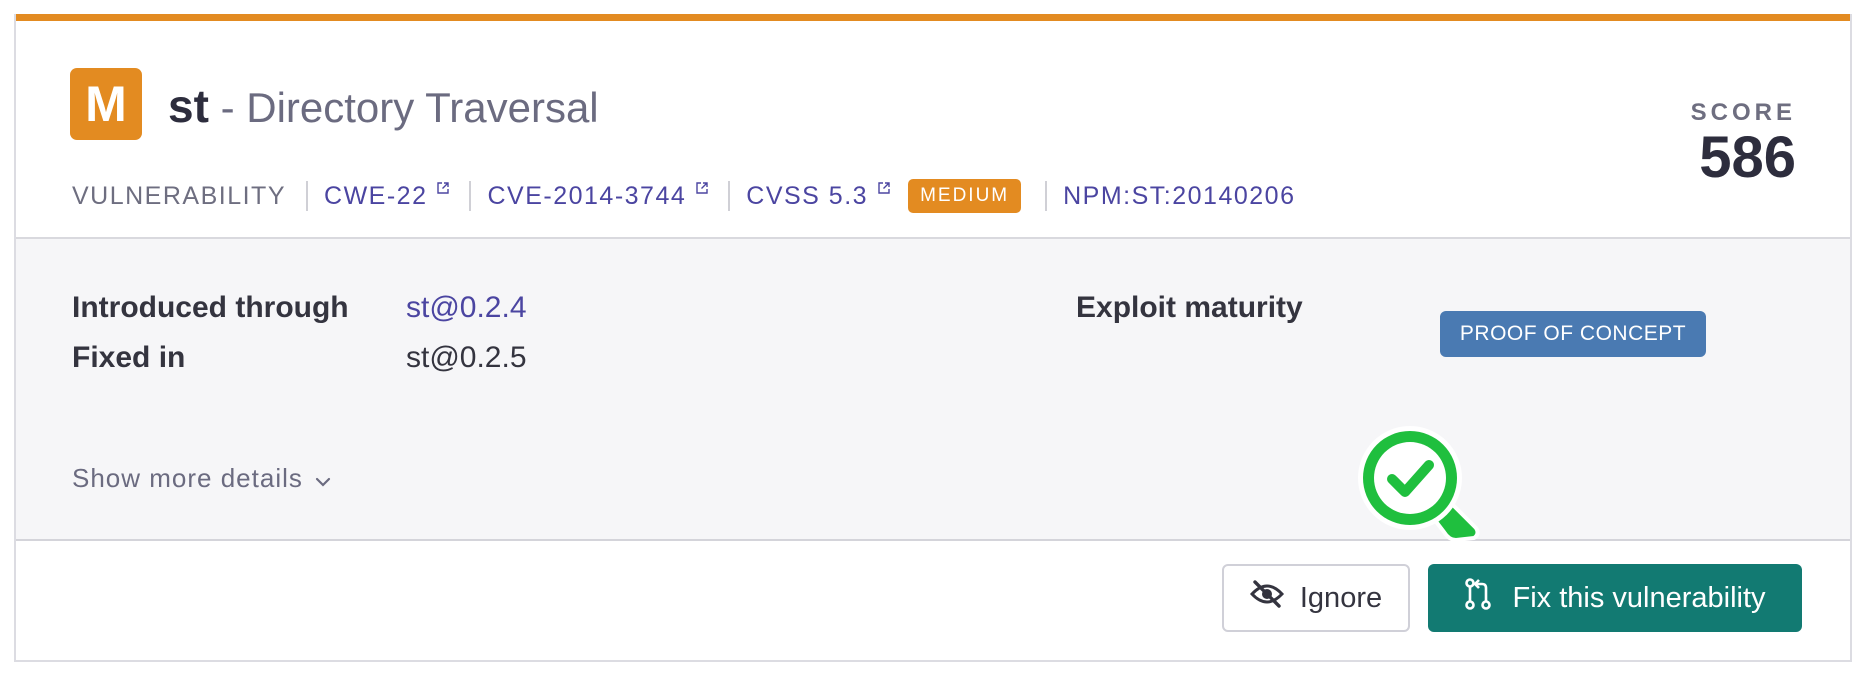  I want to click on ignore-label: Ignore, so click(1341, 597).